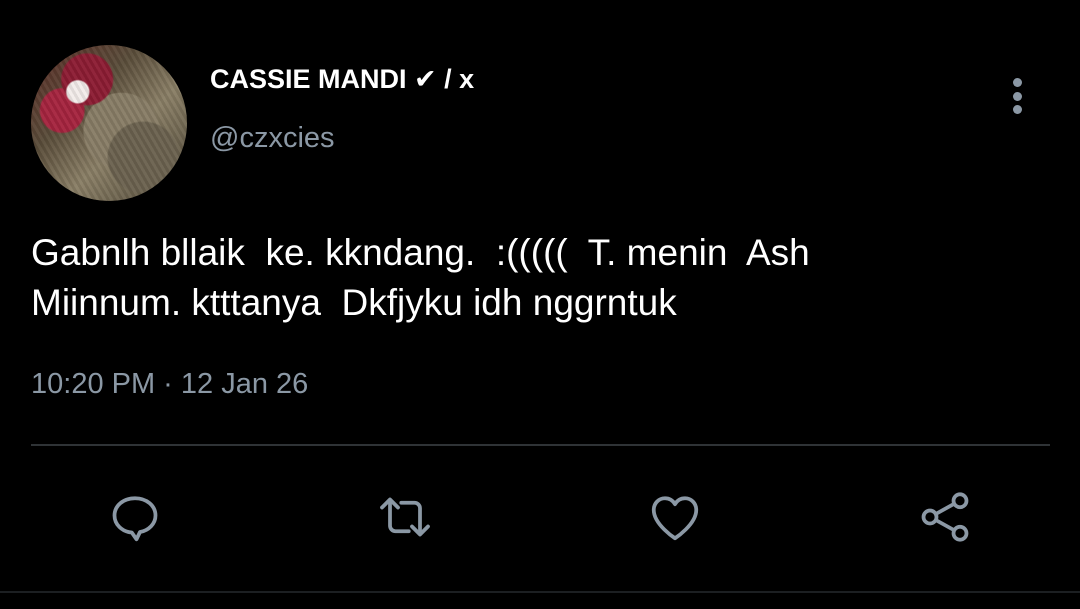  What do you see at coordinates (540, 445) in the screenshot?
I see `divider` at bounding box center [540, 445].